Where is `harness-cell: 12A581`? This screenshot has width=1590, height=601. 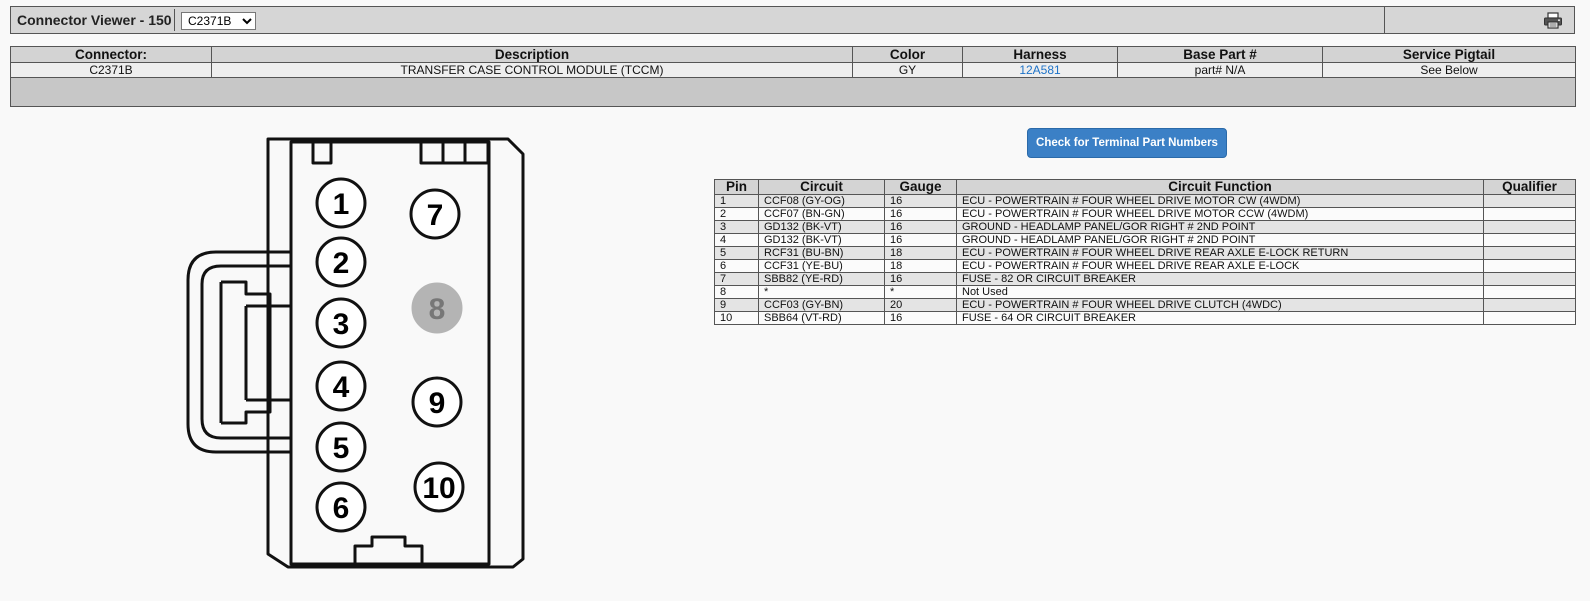
harness-cell: 12A581 is located at coordinates (1040, 70).